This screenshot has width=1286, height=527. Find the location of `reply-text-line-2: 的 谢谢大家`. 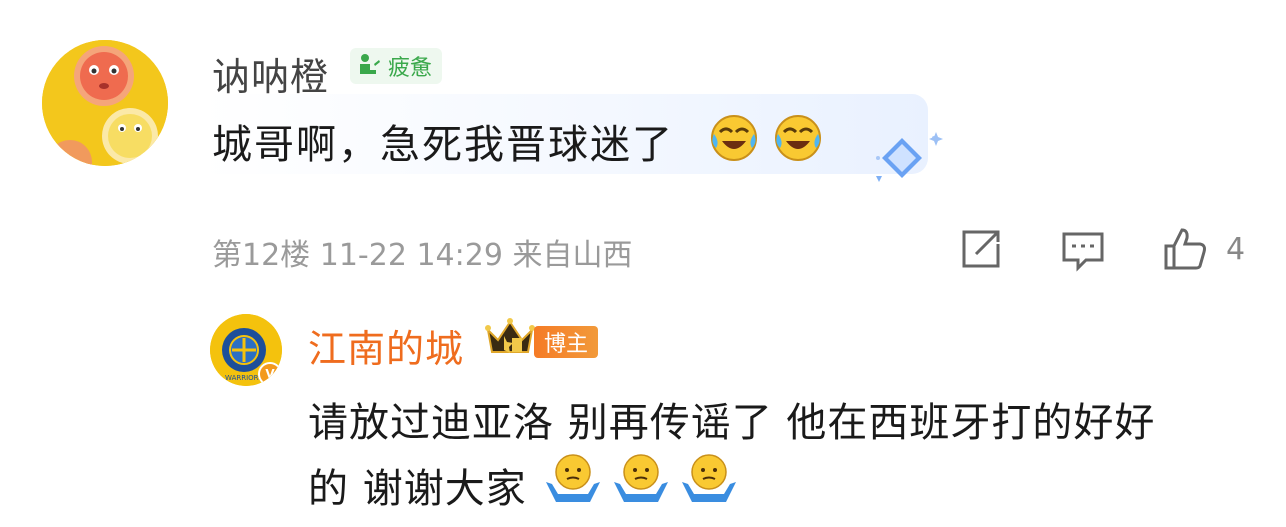

reply-text-line-2: 的 谢谢大家 is located at coordinates (417, 489).